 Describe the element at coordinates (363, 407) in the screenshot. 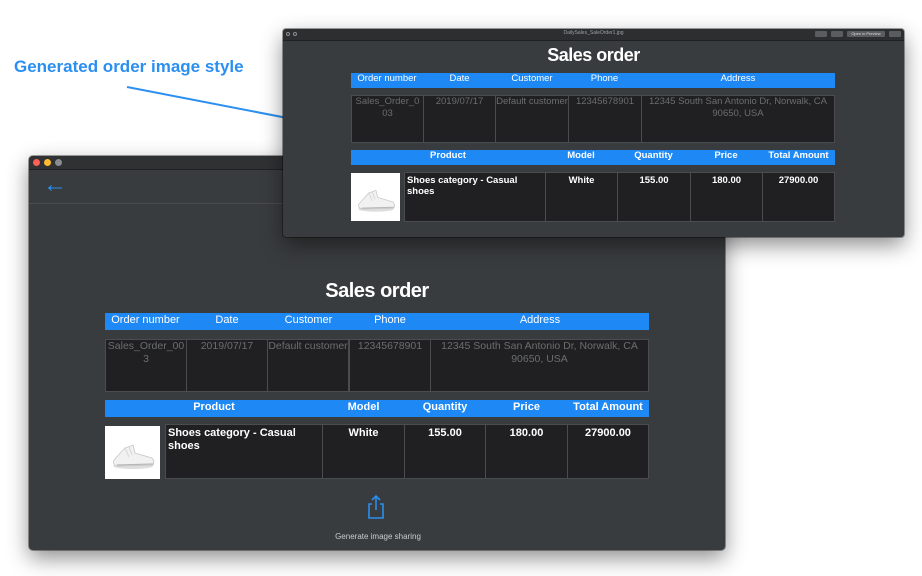

I see `header-model: Model` at that location.